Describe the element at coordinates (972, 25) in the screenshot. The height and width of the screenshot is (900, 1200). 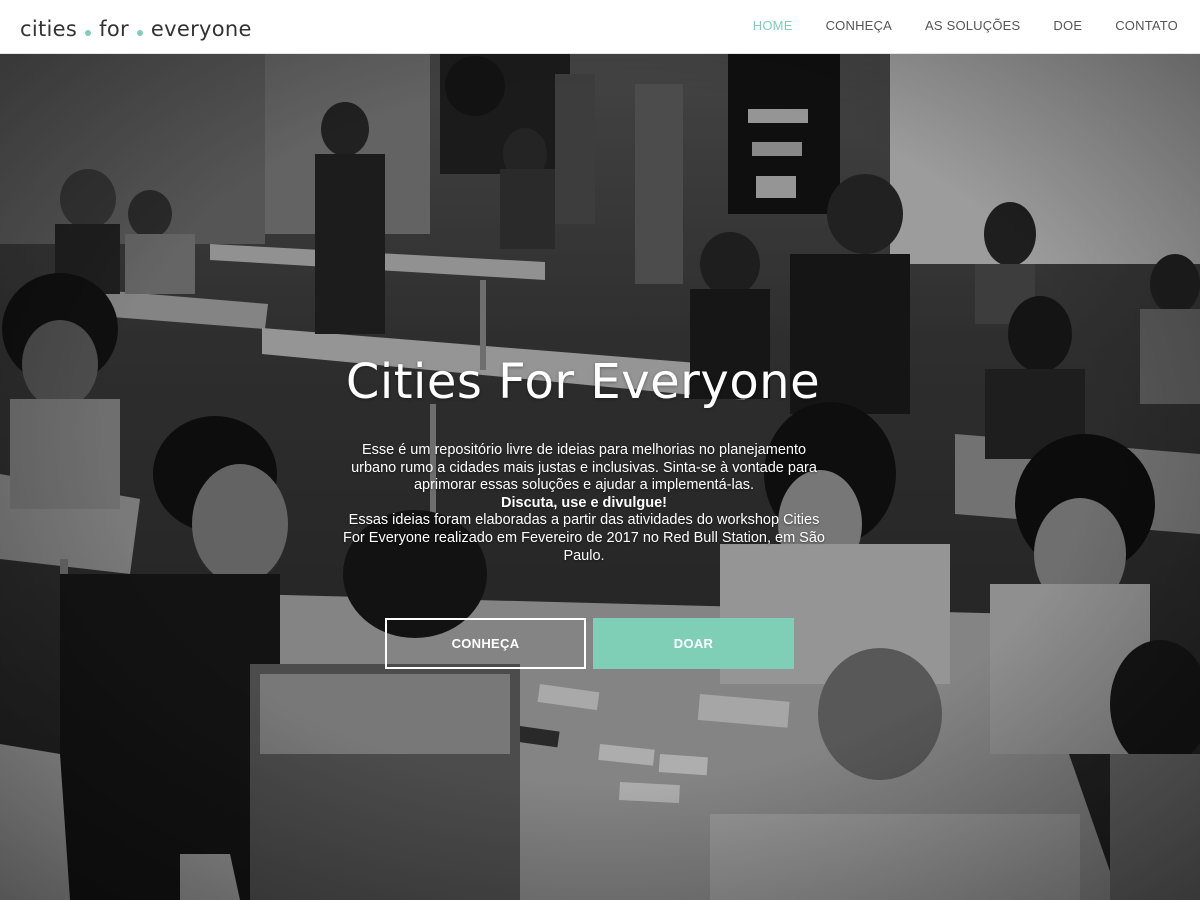
I see `nav-solucoes-link: AS SOLUÇÕES` at that location.